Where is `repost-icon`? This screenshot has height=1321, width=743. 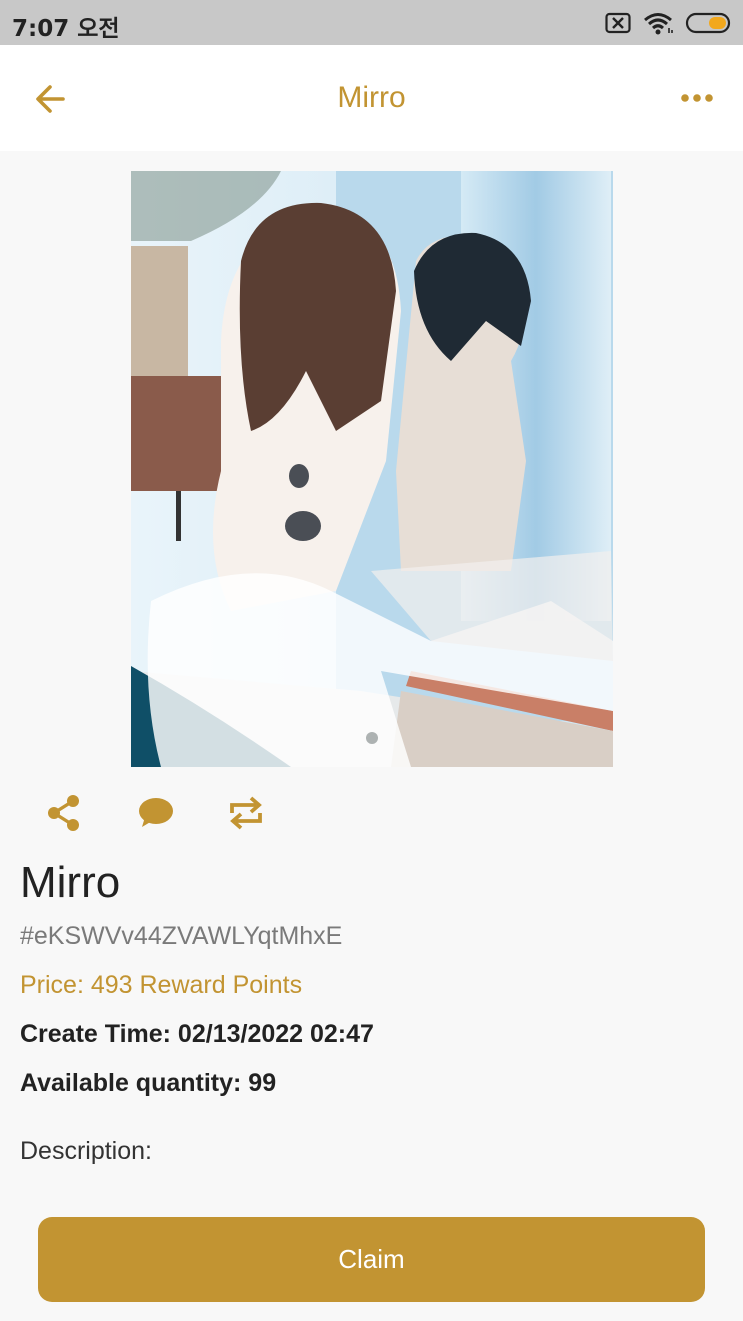
repost-icon is located at coordinates (246, 813).